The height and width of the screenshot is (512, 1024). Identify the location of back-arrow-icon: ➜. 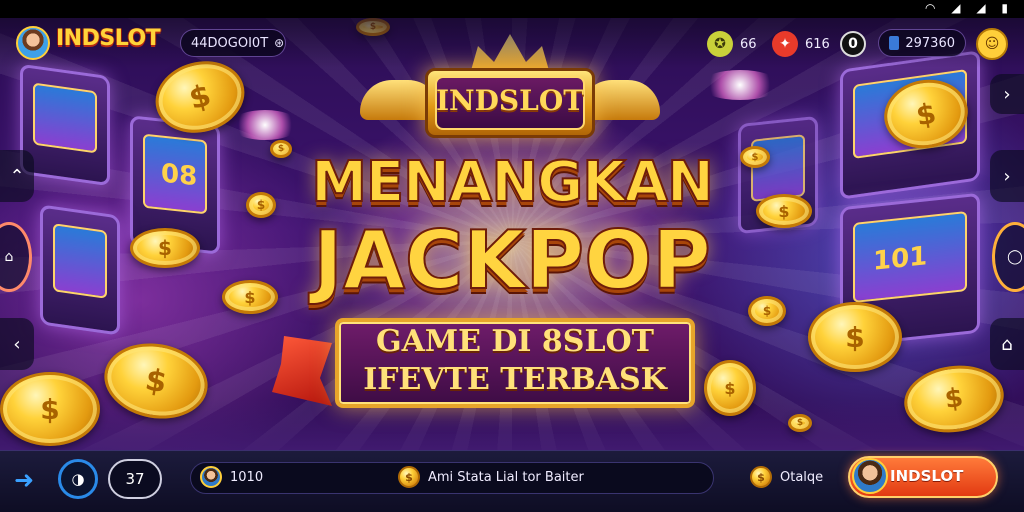
(24, 480).